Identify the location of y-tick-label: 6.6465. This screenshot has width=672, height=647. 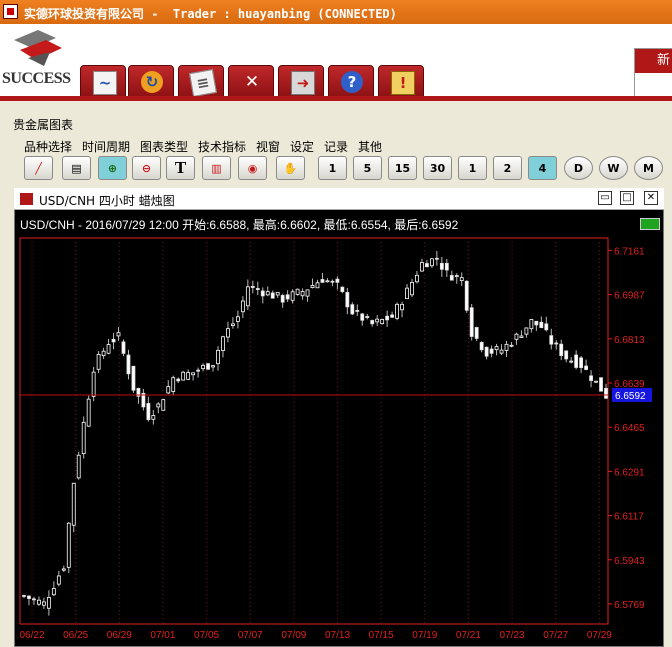
(629, 428).